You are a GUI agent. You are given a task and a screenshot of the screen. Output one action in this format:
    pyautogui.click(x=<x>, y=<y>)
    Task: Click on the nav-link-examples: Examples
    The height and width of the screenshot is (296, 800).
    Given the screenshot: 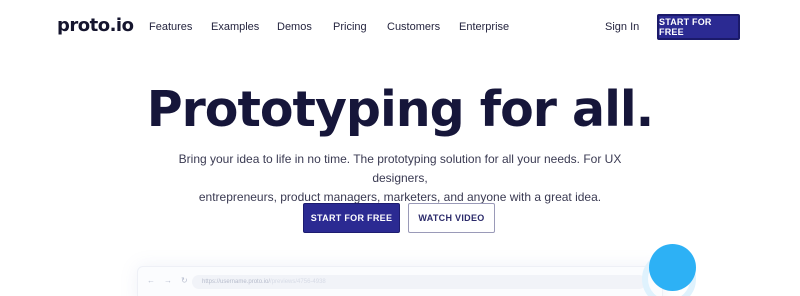 What is the action you would take?
    pyautogui.click(x=235, y=27)
    